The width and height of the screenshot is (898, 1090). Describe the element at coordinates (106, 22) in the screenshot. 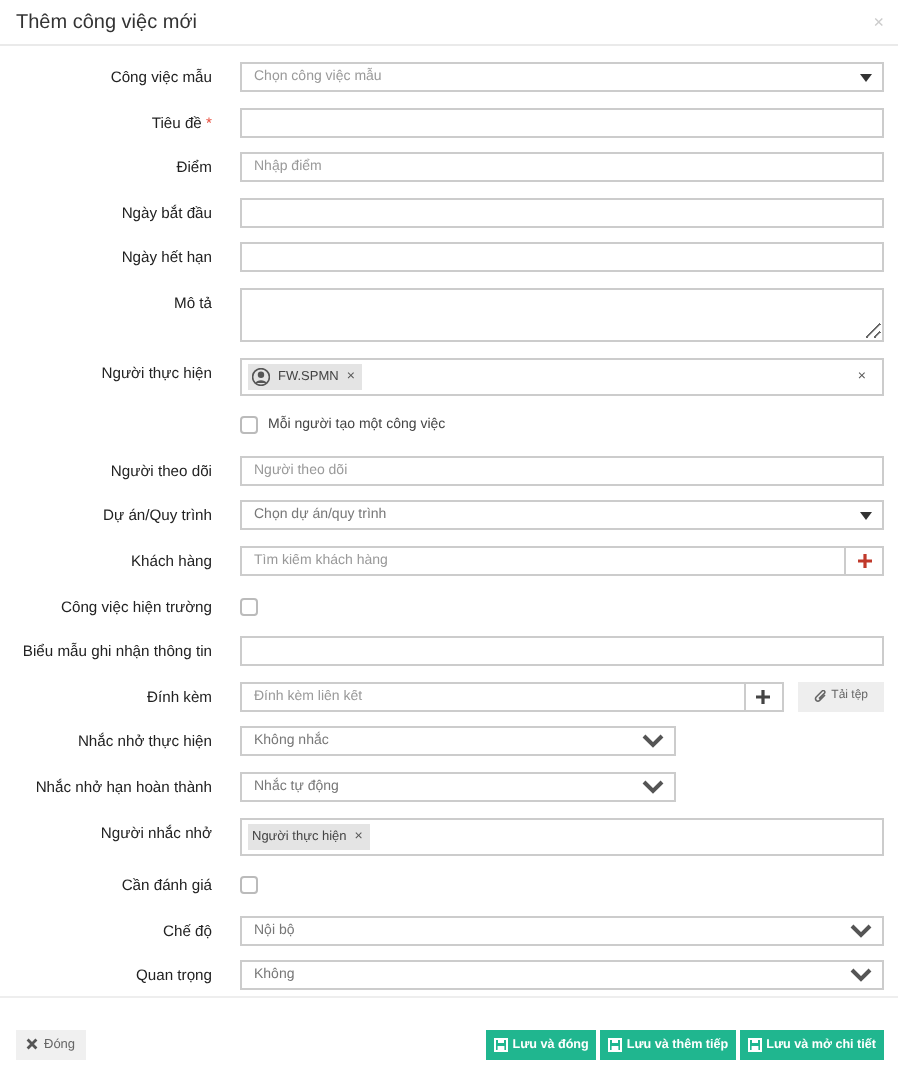

I see `dialog-title: Thêm công việc mới` at that location.